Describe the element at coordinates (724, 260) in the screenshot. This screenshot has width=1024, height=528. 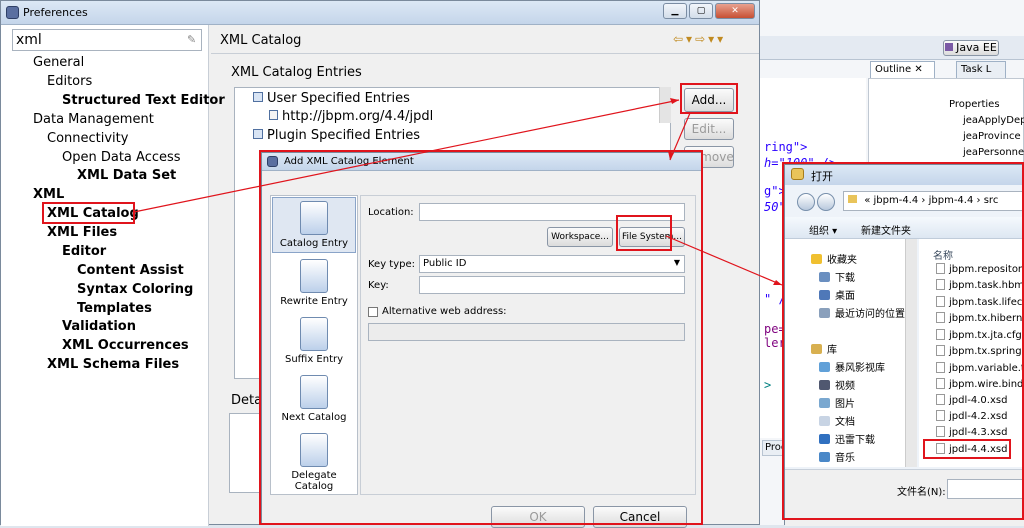
I see `arrow-filesystem-to-open` at that location.